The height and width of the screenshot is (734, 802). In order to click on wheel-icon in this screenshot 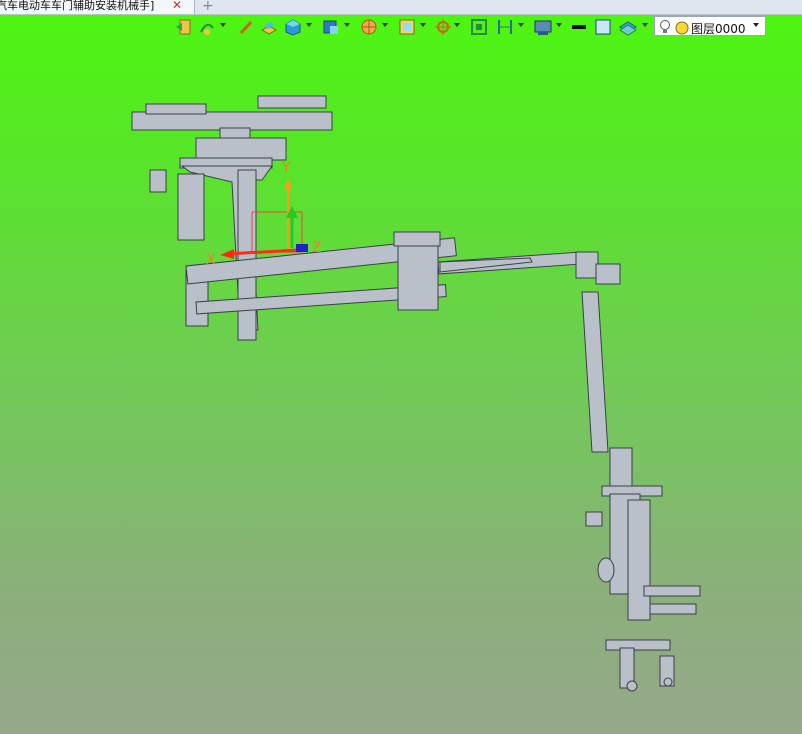, I will do `click(369, 28)`.